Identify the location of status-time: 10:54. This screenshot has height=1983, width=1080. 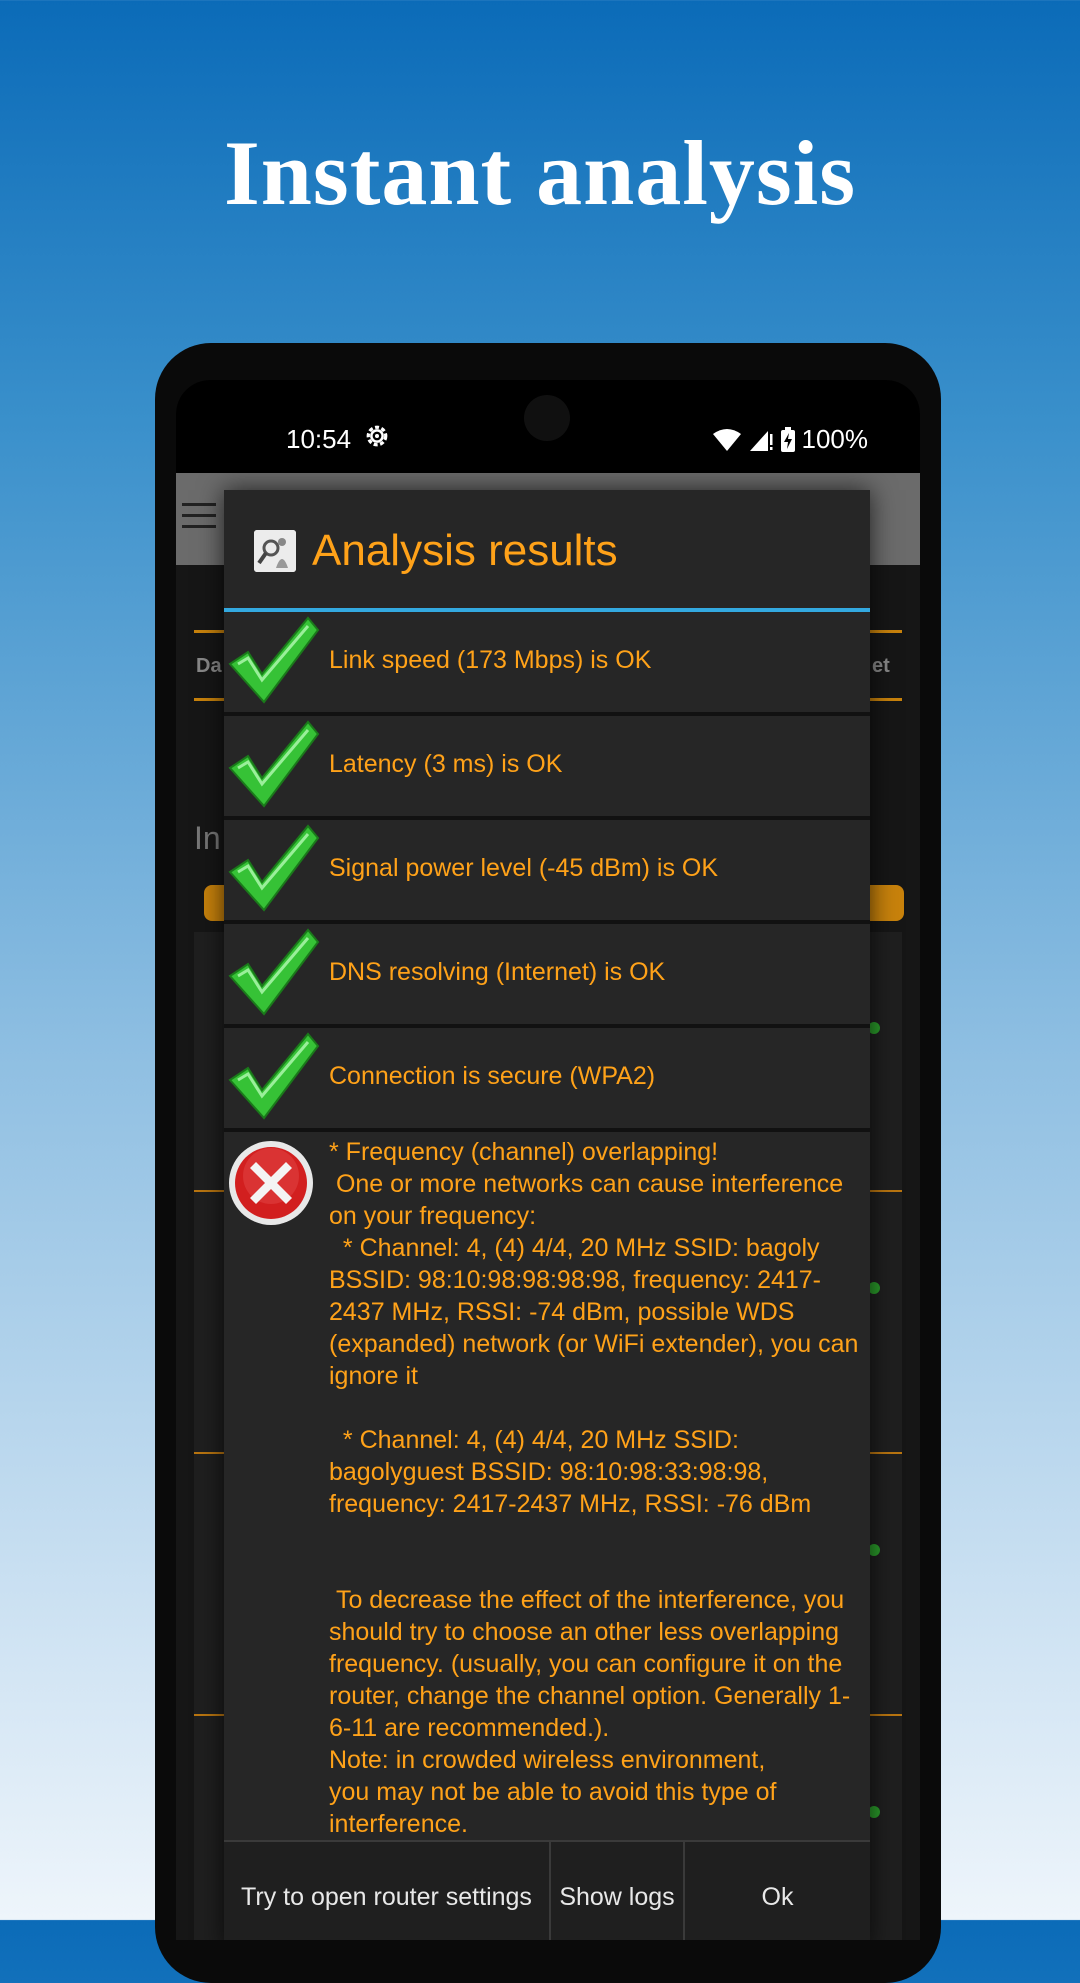
(319, 439).